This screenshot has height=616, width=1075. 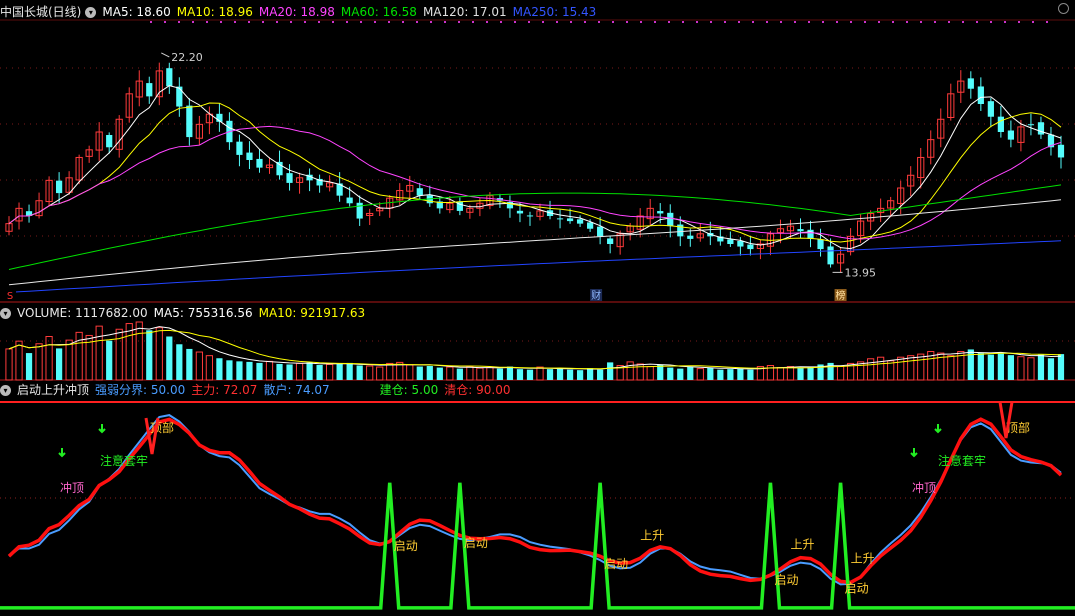 I want to click on ma120-label: MA120: 17.01, so click(x=464, y=12).